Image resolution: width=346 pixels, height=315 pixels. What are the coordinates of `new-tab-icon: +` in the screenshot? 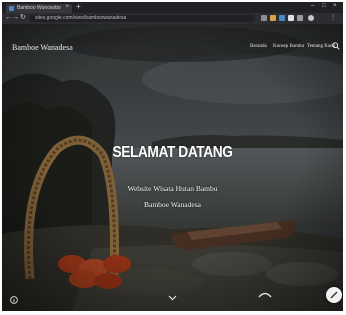 It's located at (78, 7).